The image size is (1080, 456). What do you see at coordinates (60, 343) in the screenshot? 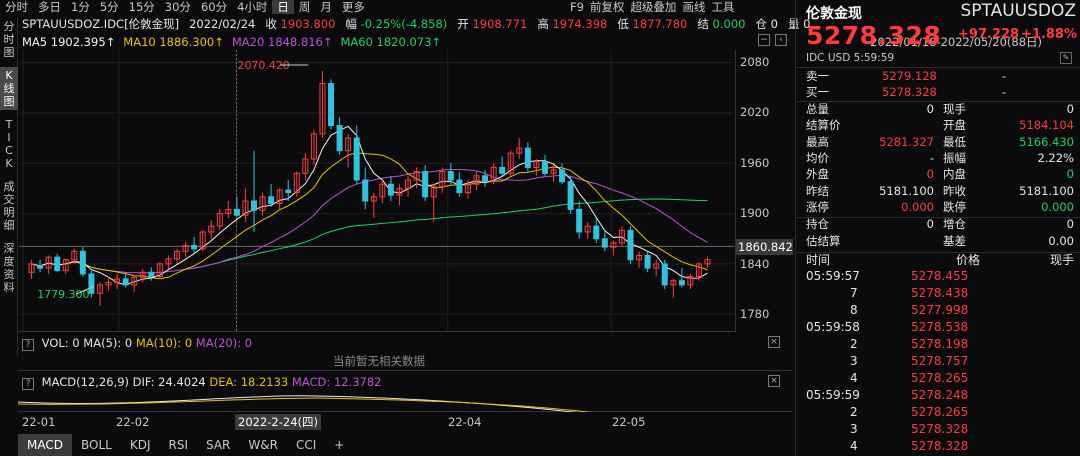
I see `vol-label: VOL: 0` at bounding box center [60, 343].